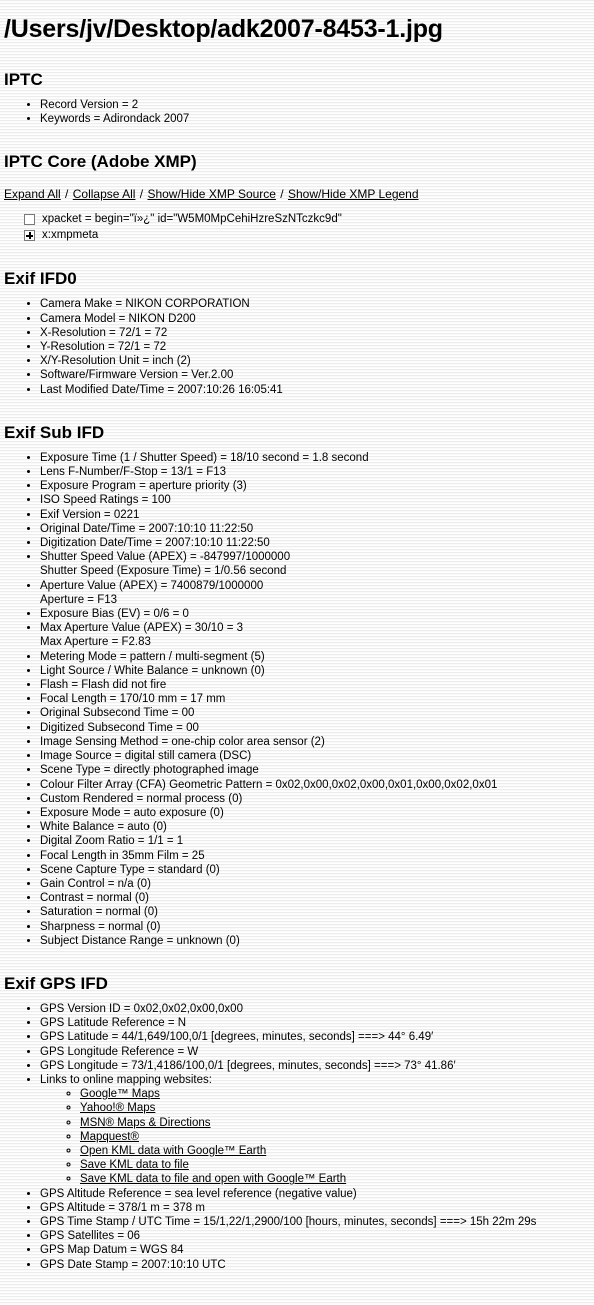 This screenshot has height=1305, width=594. What do you see at coordinates (315, 827) in the screenshot?
I see `list-item: White Balance = auto (0)` at bounding box center [315, 827].